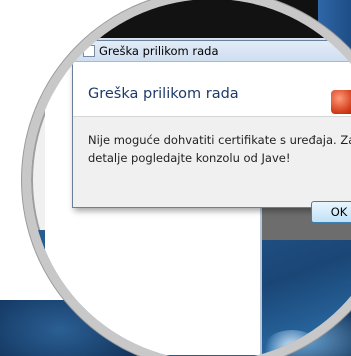  I want to click on dialog-header: Greška prilikom rada, so click(212, 89).